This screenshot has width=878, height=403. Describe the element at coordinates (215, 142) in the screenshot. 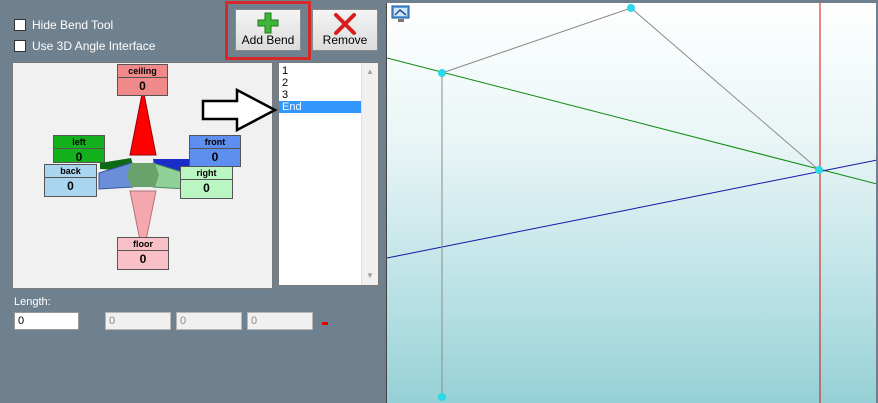

I see `front-label: front` at that location.